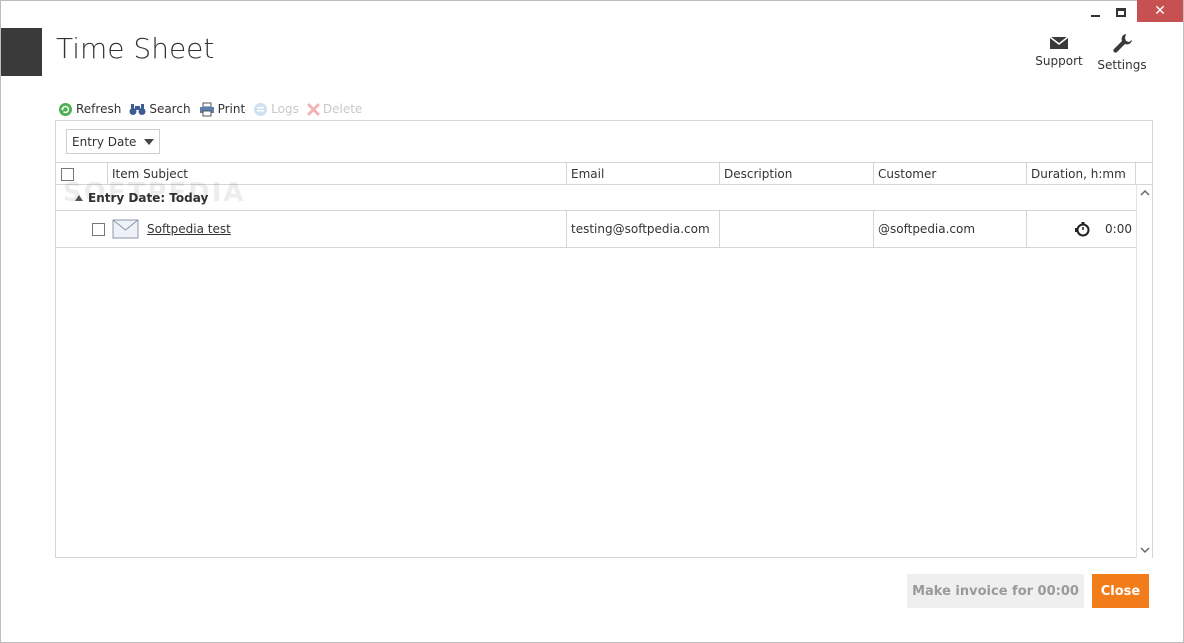 The height and width of the screenshot is (643, 1184). What do you see at coordinates (1118, 229) in the screenshot?
I see `cell-duration-text: 0:00` at bounding box center [1118, 229].